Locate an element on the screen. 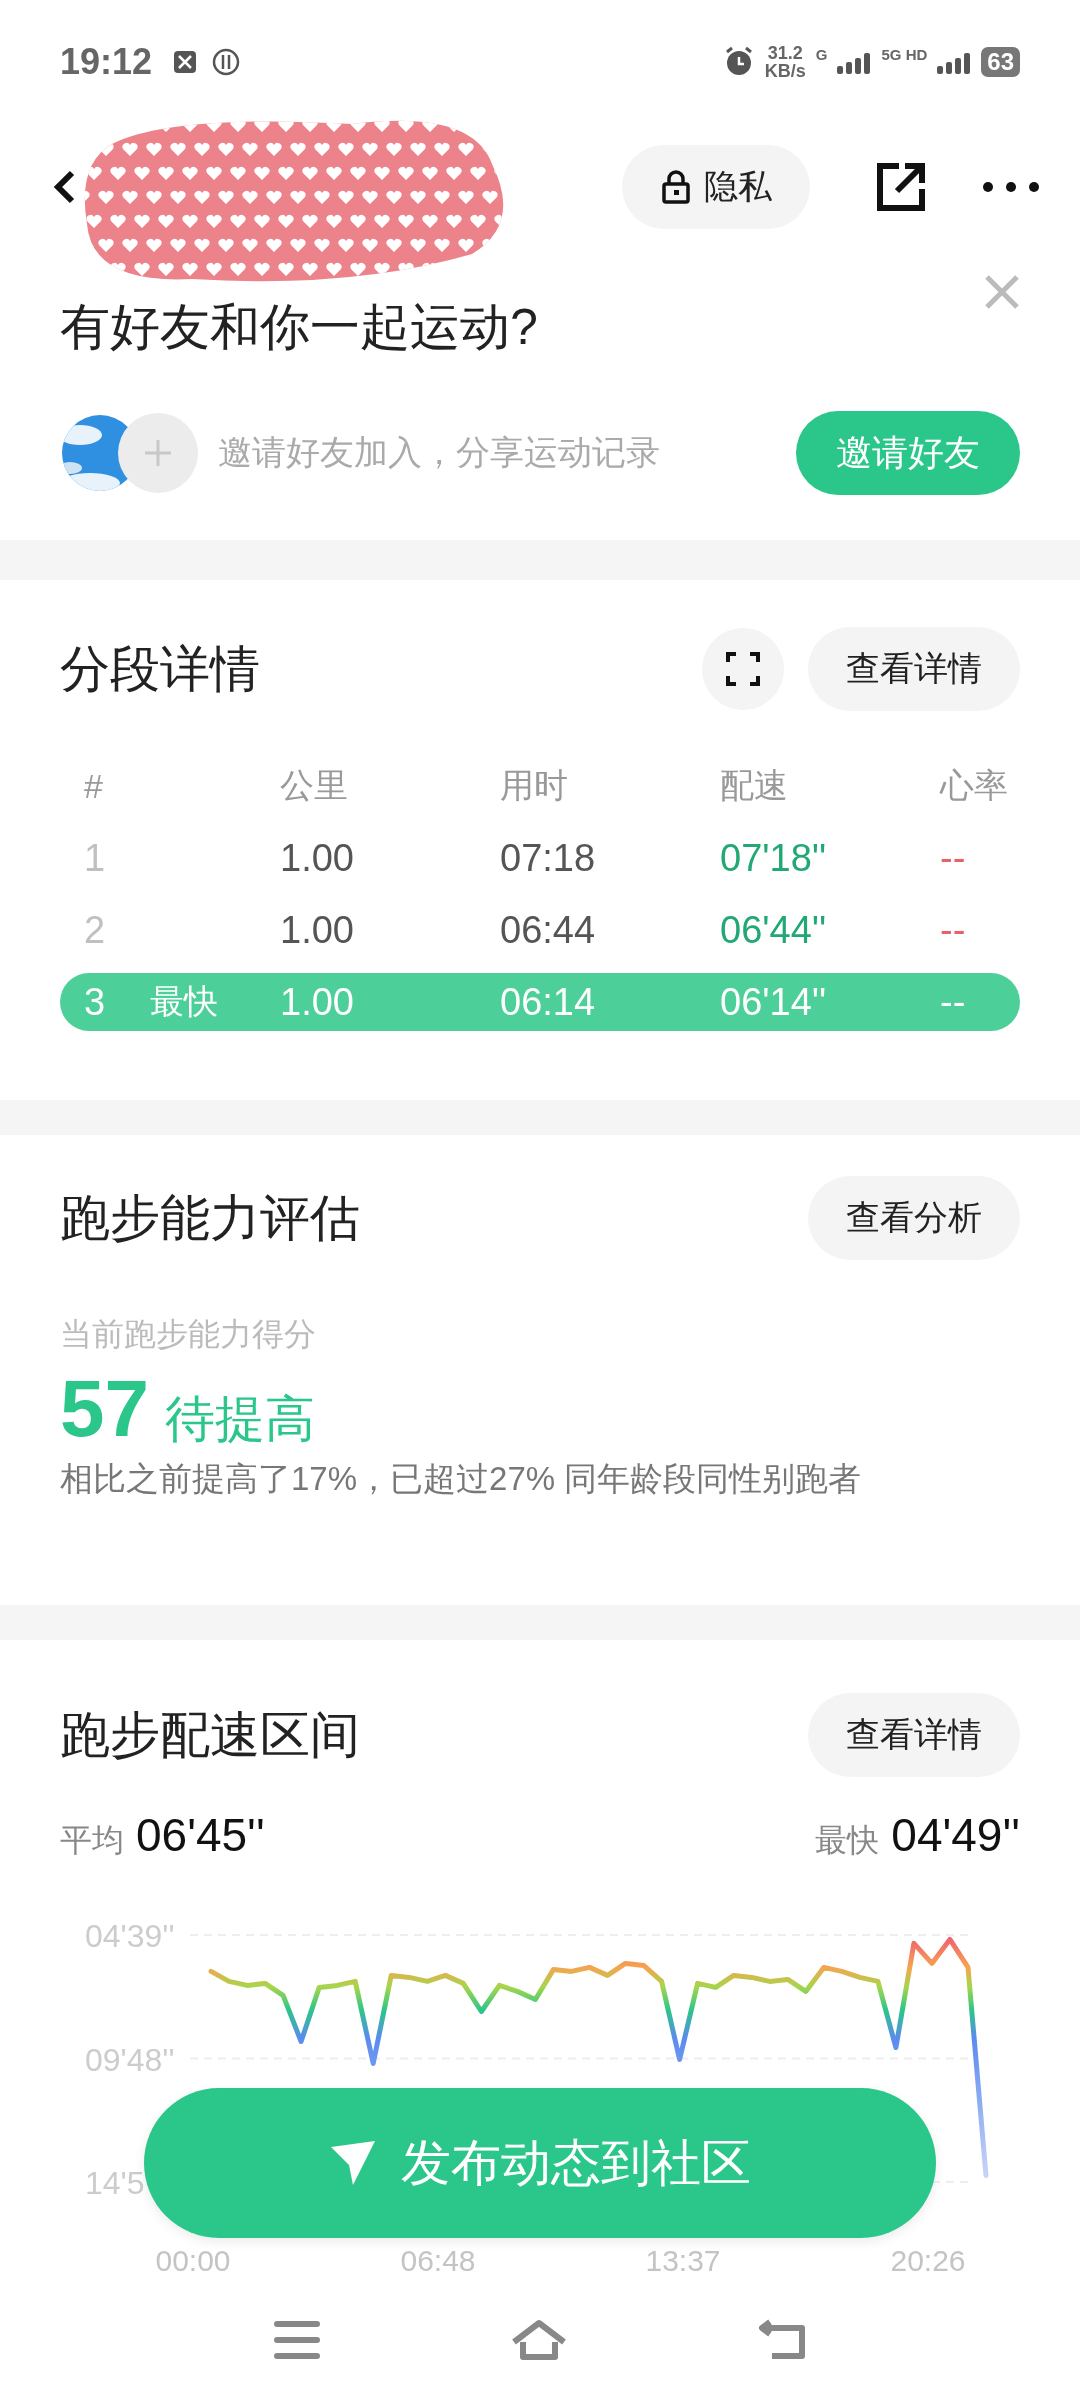 The height and width of the screenshot is (2408, 1080). privacy-button: 隐私 is located at coordinates (716, 187).